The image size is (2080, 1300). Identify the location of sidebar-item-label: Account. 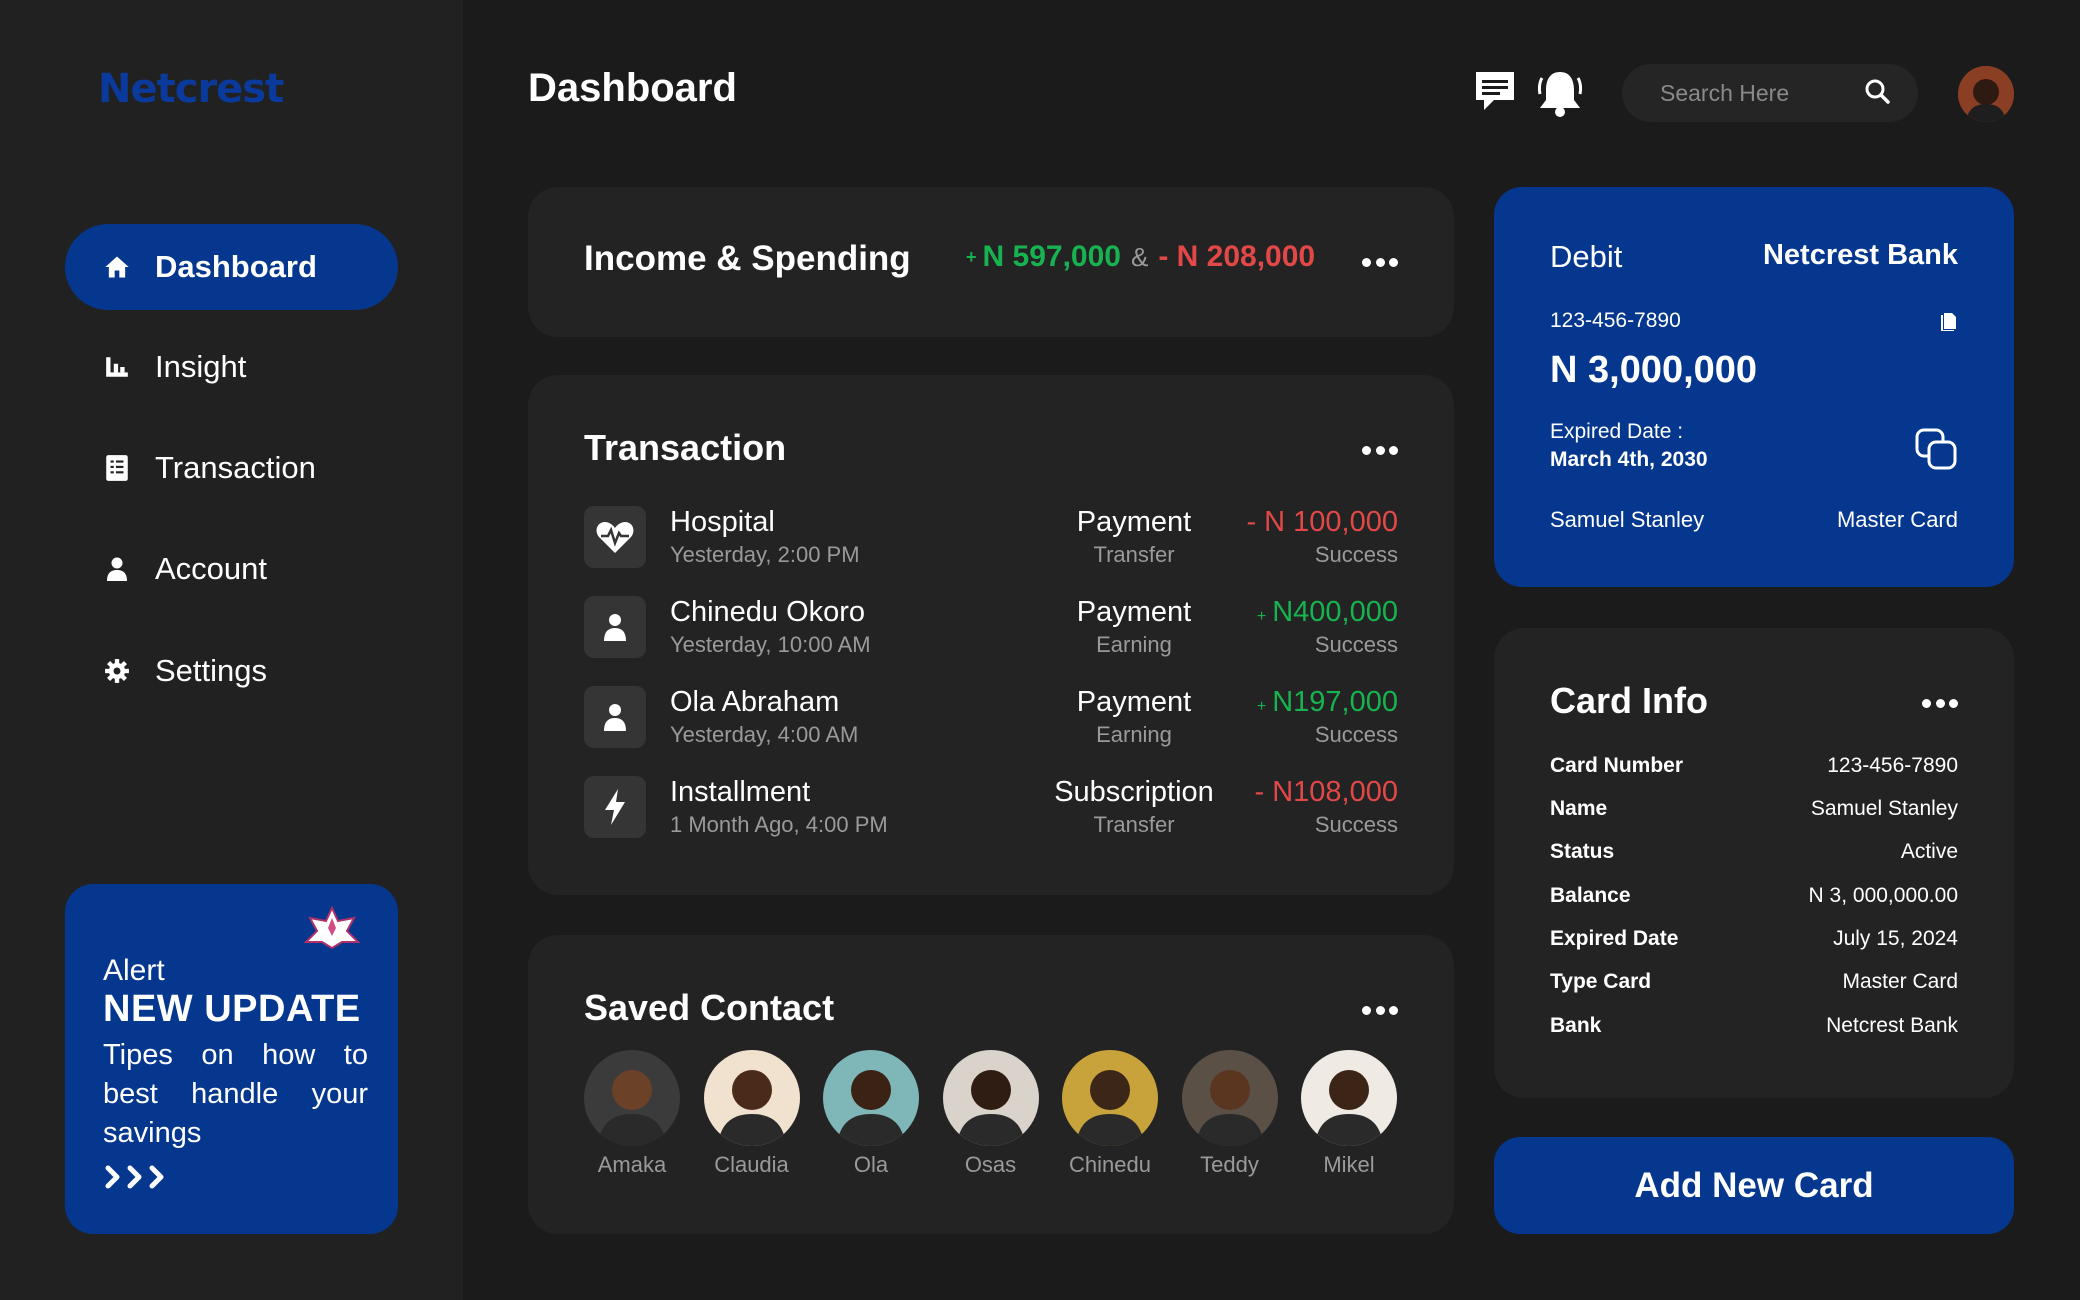
(211, 568).